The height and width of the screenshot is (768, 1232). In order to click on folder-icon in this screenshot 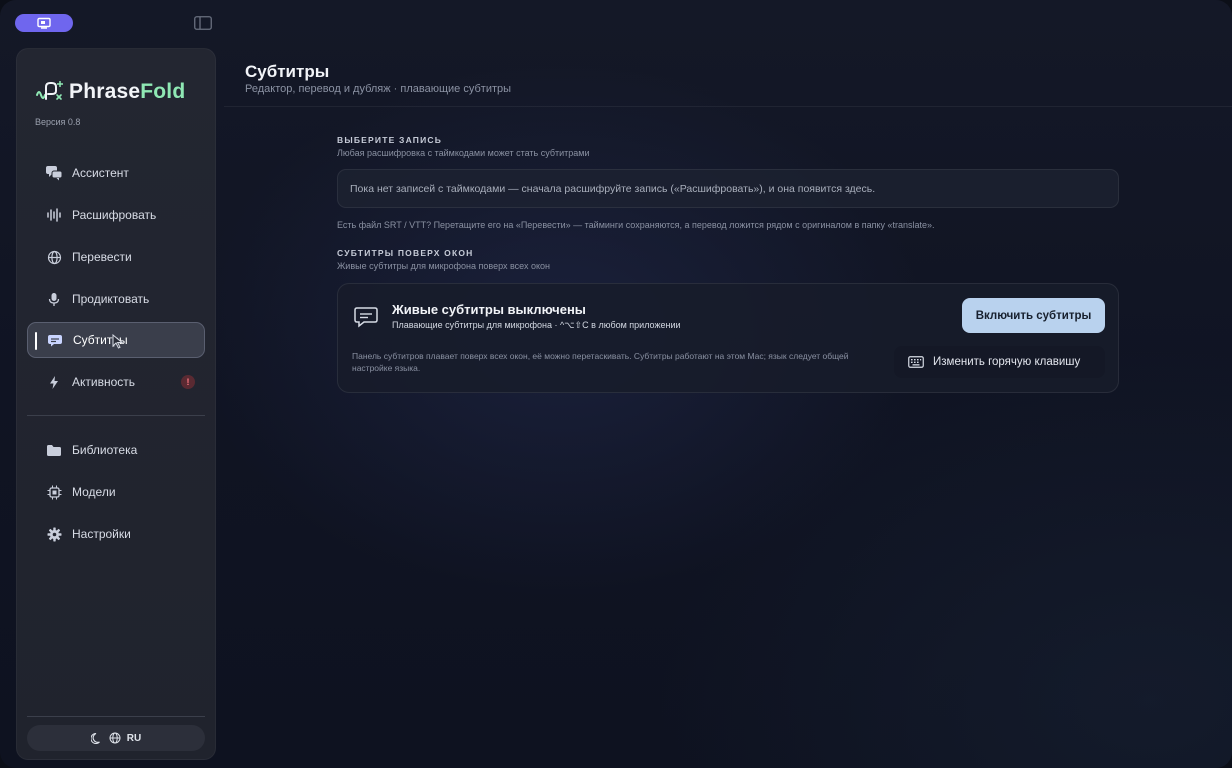, I will do `click(54, 450)`.